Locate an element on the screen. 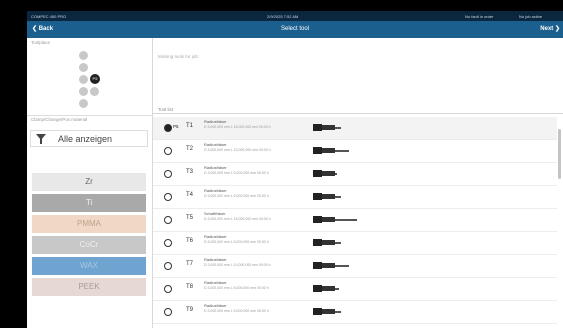 This screenshot has width=563, height=328. tool-id: T1 is located at coordinates (190, 126).